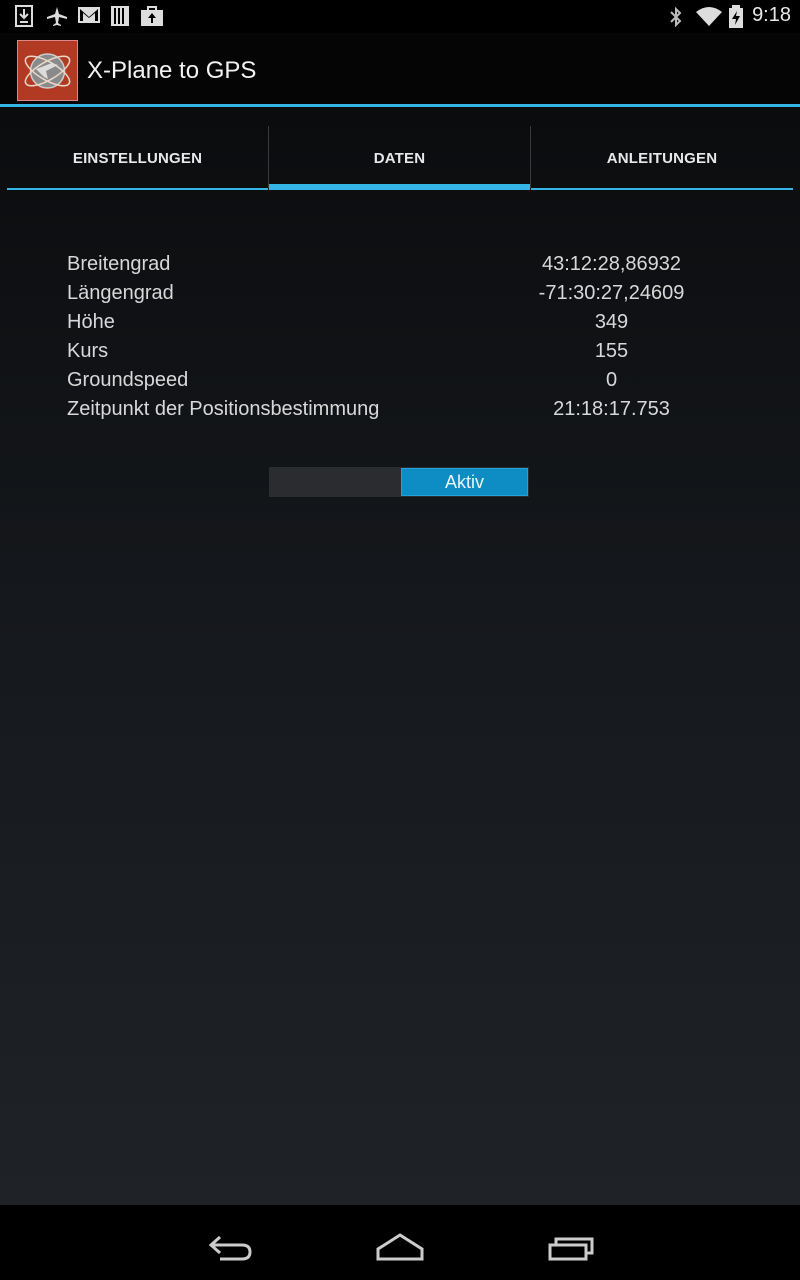 This screenshot has height=1280, width=800. Describe the element at coordinates (400, 70) in the screenshot. I see `action-bar: X-Plane to GPS` at that location.